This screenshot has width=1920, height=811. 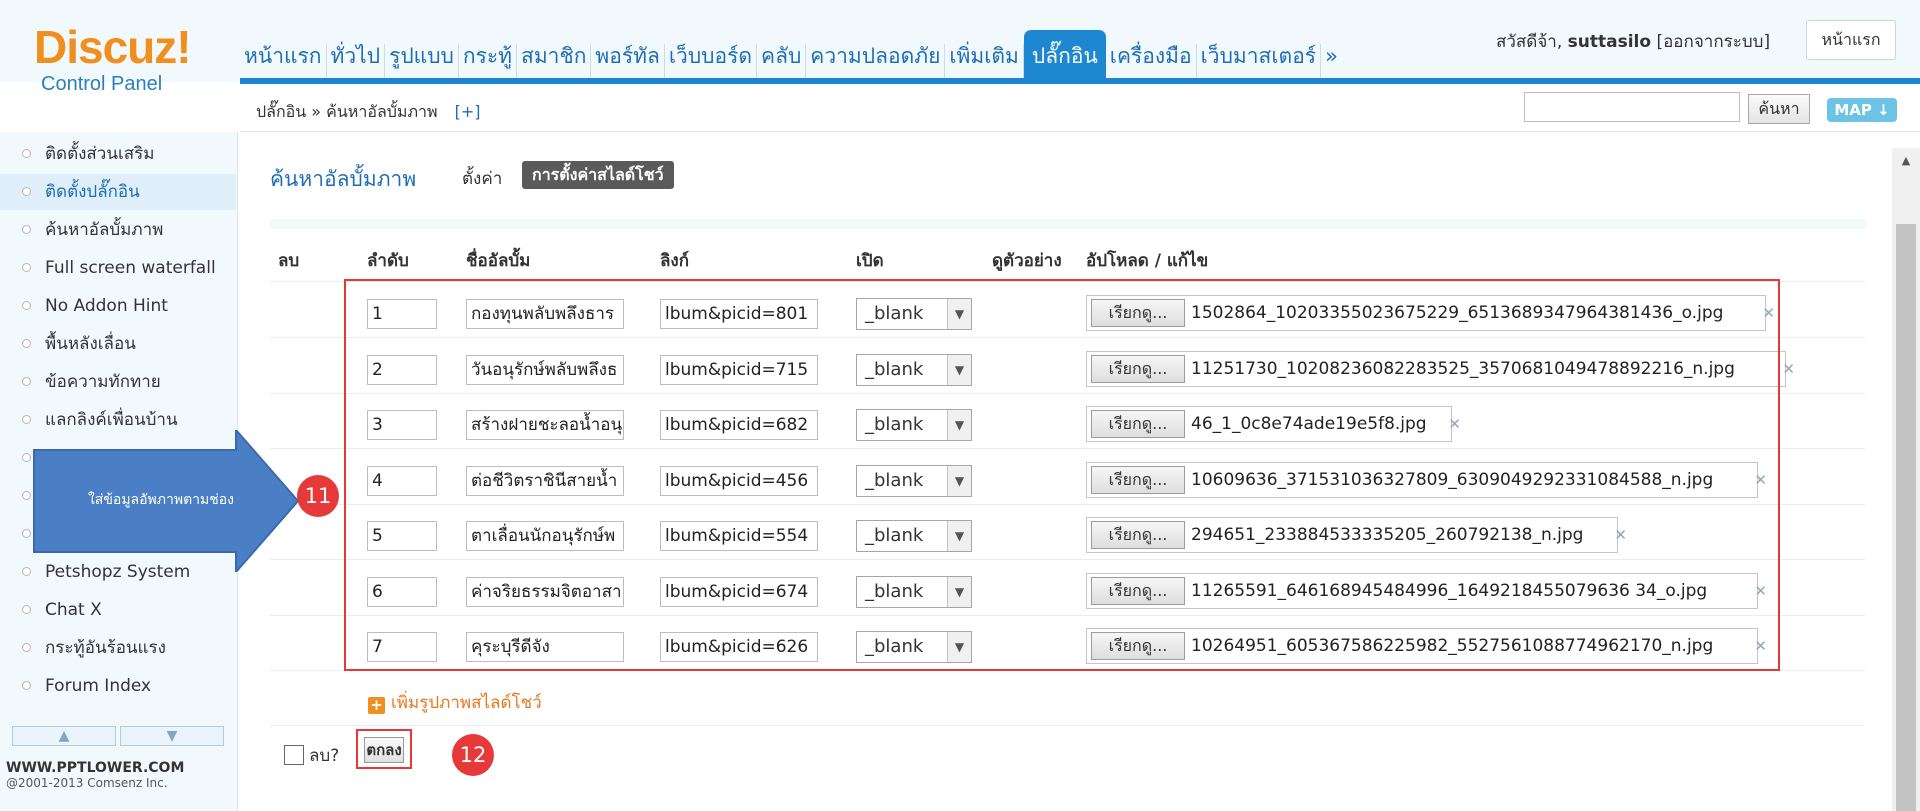 What do you see at coordinates (347, 111) in the screenshot?
I see `breadcrumb-path: ปลั๊กอิน » ค้นหาอัลบั้มภาพ` at bounding box center [347, 111].